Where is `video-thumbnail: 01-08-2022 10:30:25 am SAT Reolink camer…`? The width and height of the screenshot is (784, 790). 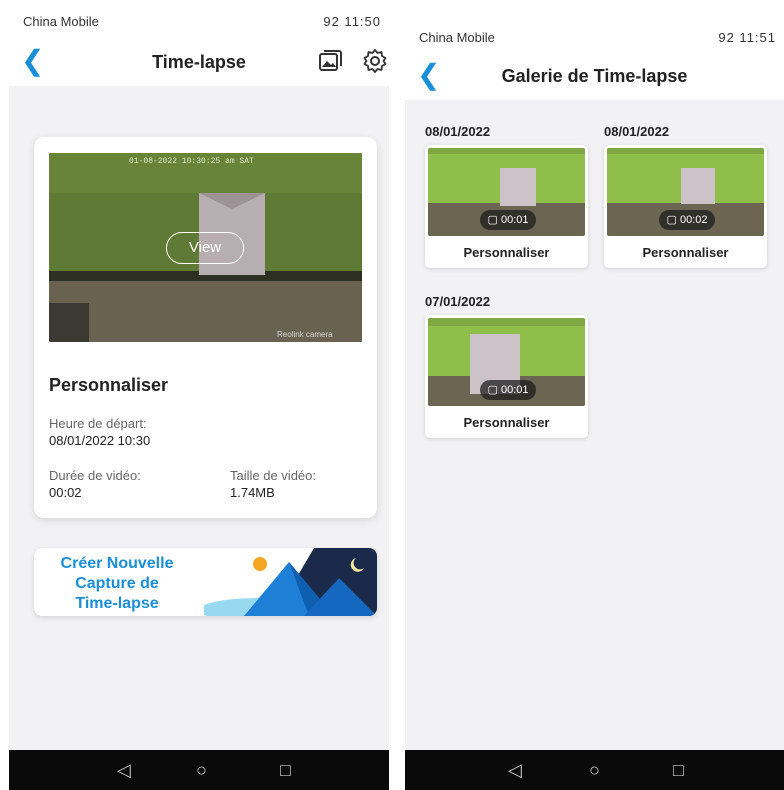
video-thumbnail: 01-08-2022 10:30:25 am SAT Reolink camer… is located at coordinates (205, 247).